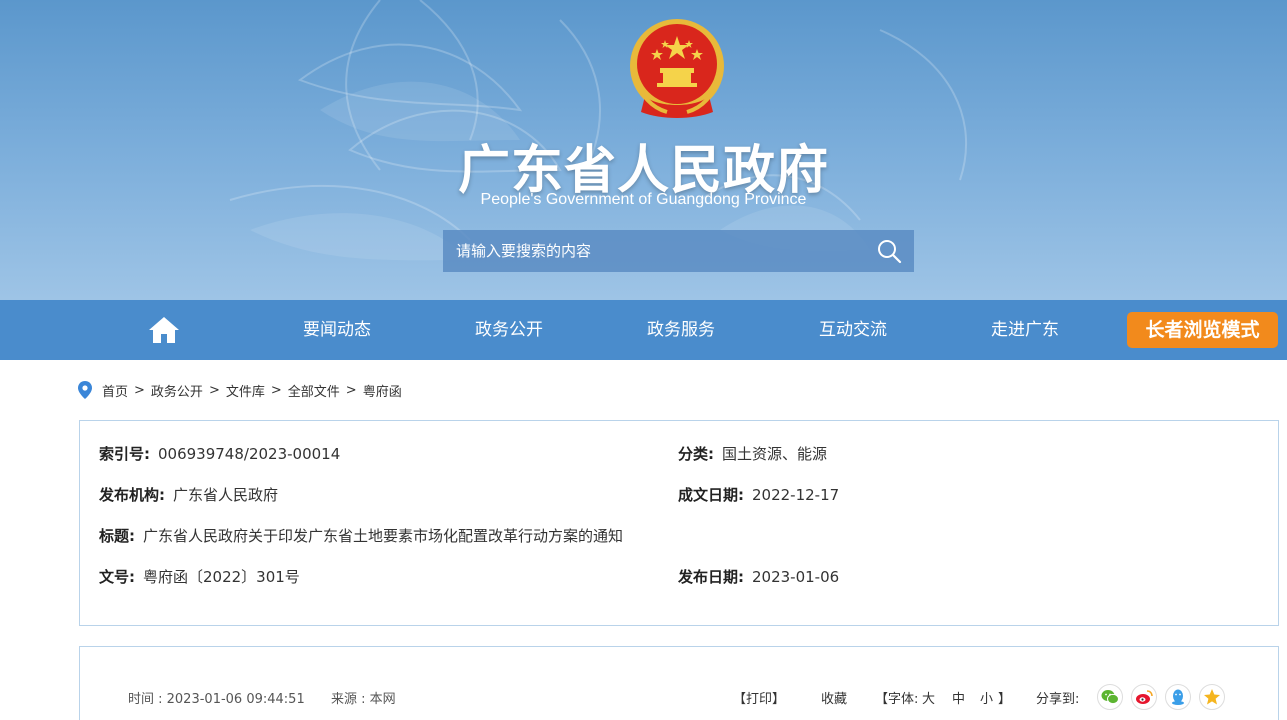 The width and height of the screenshot is (1287, 720). I want to click on nav-item-about-guangdong: 走进广东, so click(1025, 330).